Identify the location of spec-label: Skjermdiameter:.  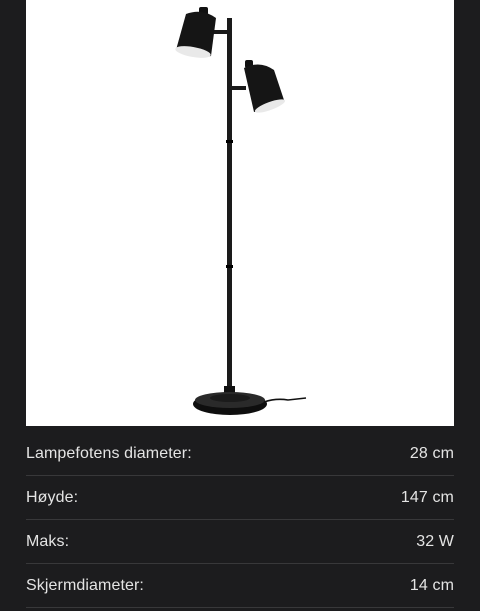
(85, 585).